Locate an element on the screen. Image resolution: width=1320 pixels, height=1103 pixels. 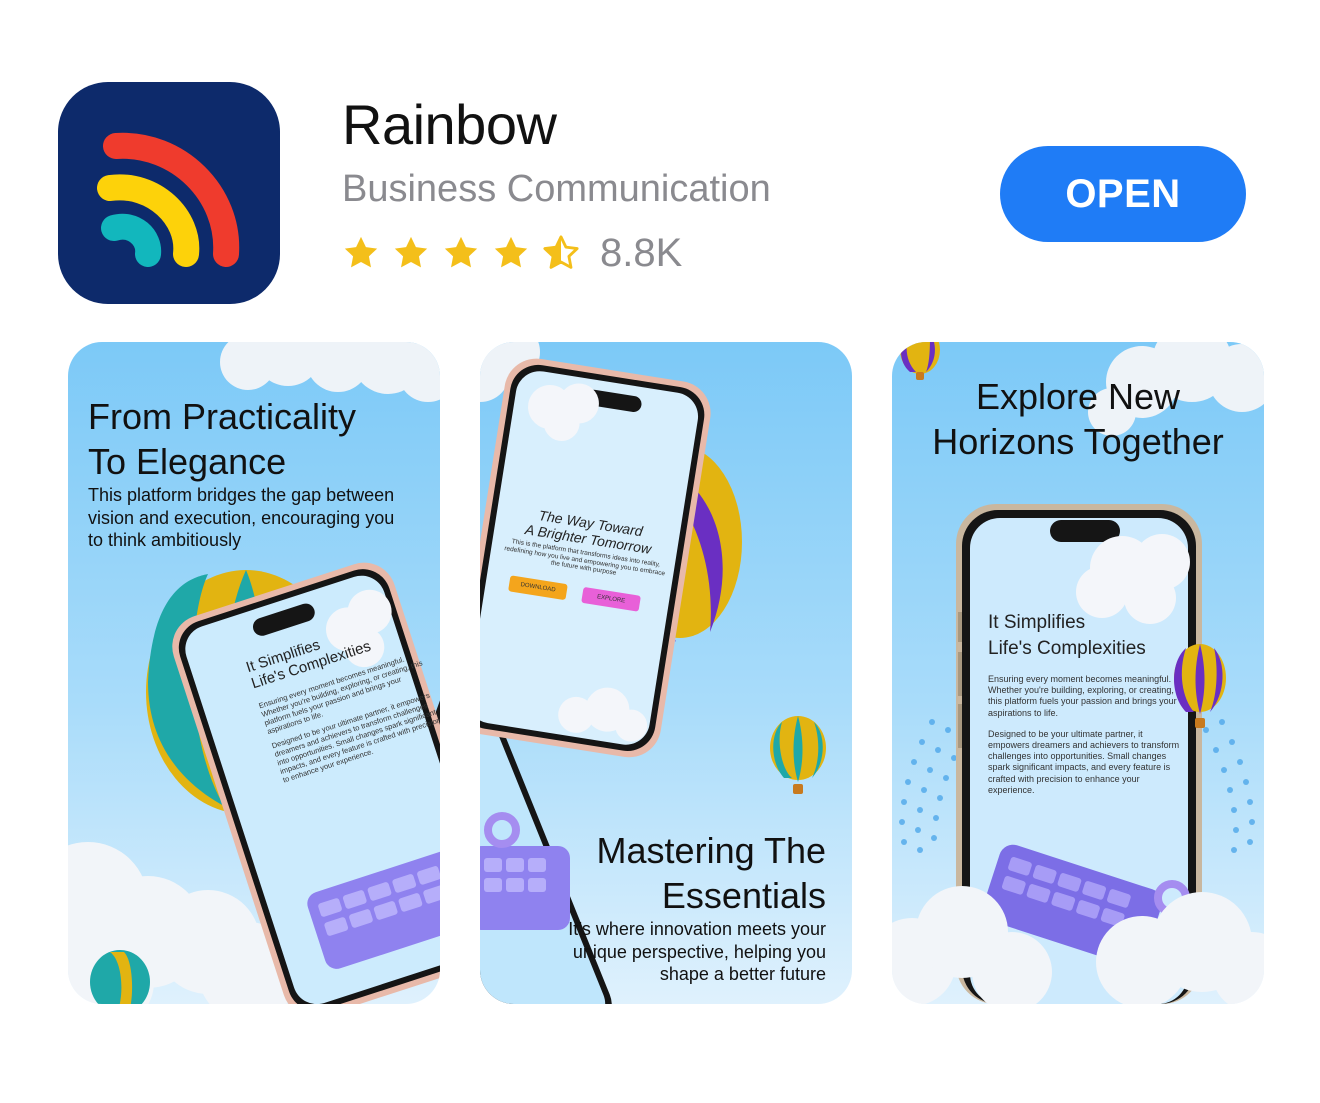
body-line: It’s where innovation meets your is located at coordinates (697, 929).